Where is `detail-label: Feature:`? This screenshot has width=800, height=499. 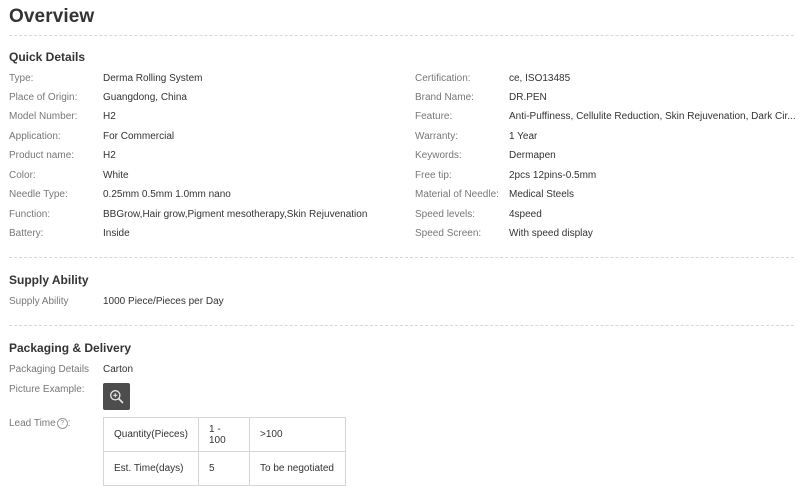
detail-label: Feature: is located at coordinates (434, 116).